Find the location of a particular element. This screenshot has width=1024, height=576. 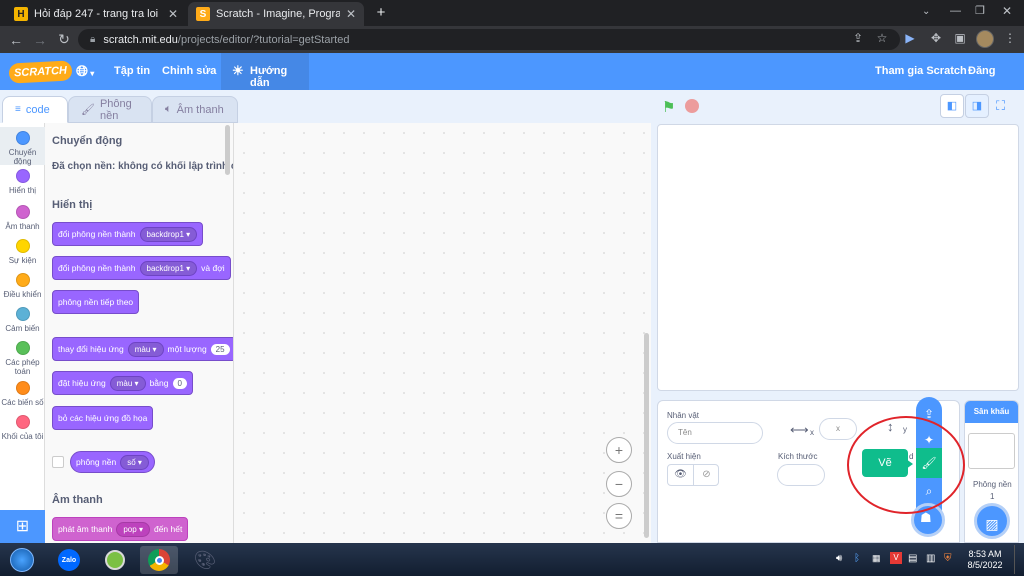

extension-arrow-icon: ▶ is located at coordinates (910, 38).